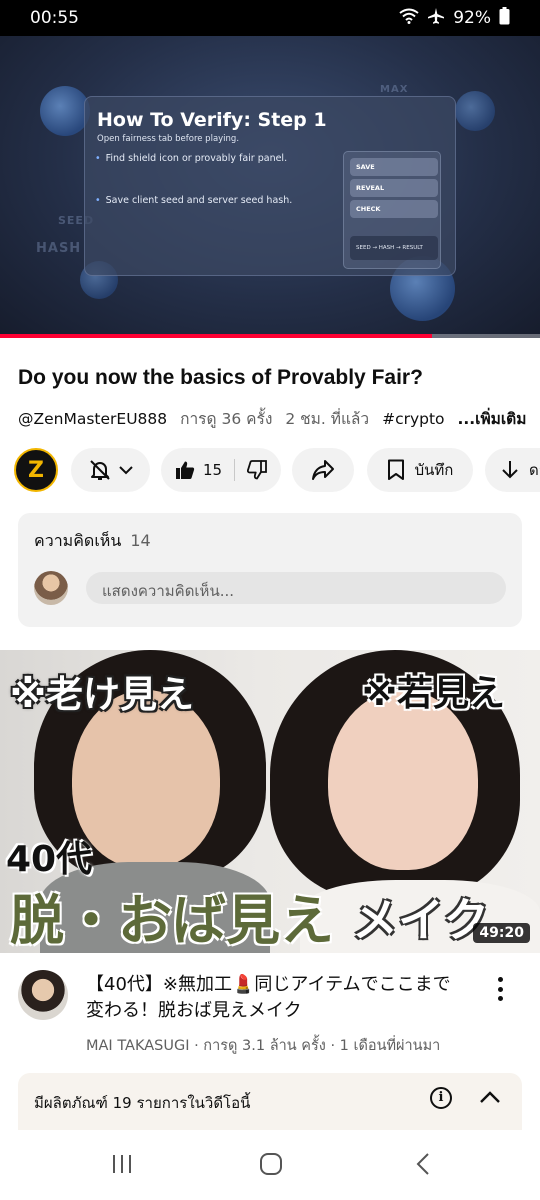 The image size is (540, 1200). I want to click on download-button: ดา, so click(512, 470).